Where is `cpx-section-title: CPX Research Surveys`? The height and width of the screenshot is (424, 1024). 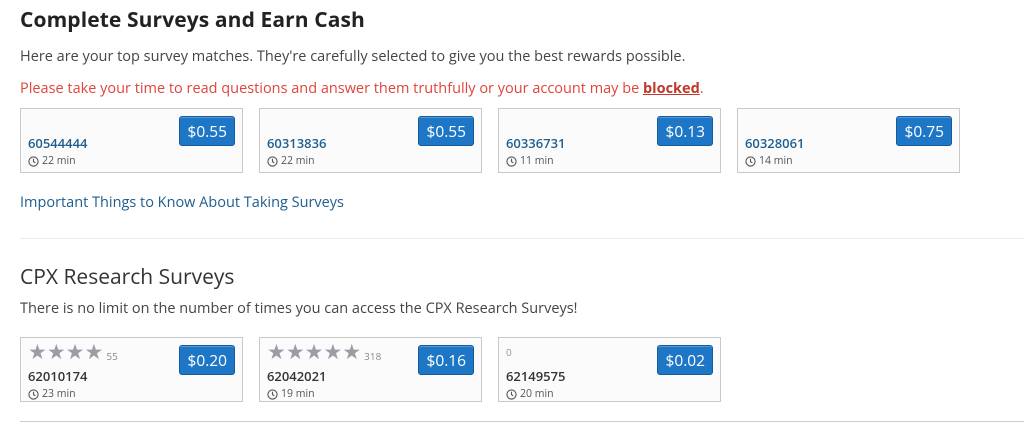 cpx-section-title: CPX Research Surveys is located at coordinates (127, 277).